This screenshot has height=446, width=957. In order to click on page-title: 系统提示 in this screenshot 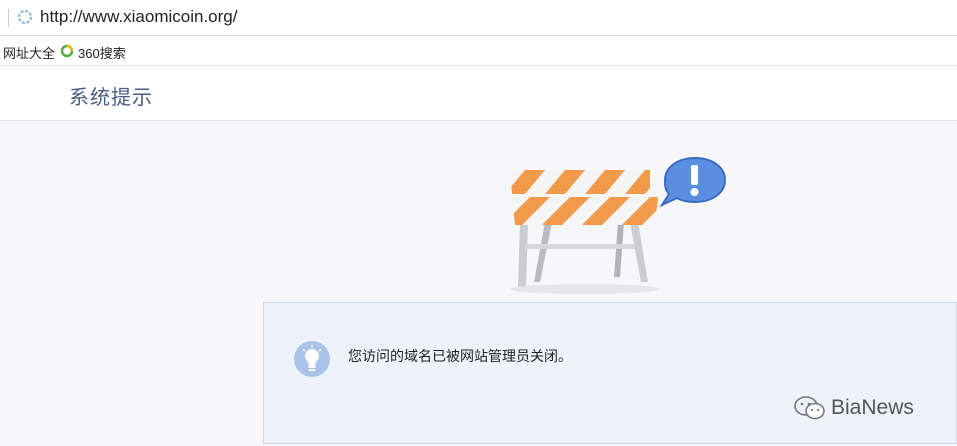, I will do `click(111, 98)`.